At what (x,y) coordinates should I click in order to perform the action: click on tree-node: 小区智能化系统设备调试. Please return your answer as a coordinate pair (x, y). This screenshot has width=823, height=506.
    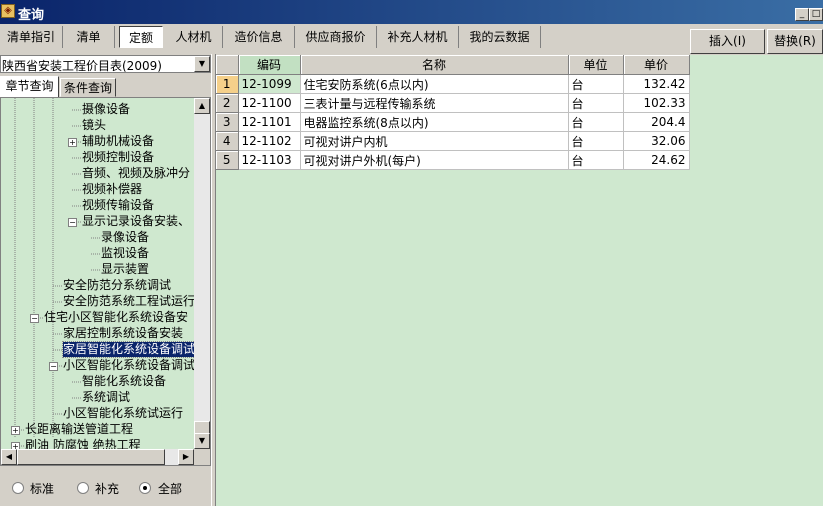
    Looking at the image, I should click on (129, 365).